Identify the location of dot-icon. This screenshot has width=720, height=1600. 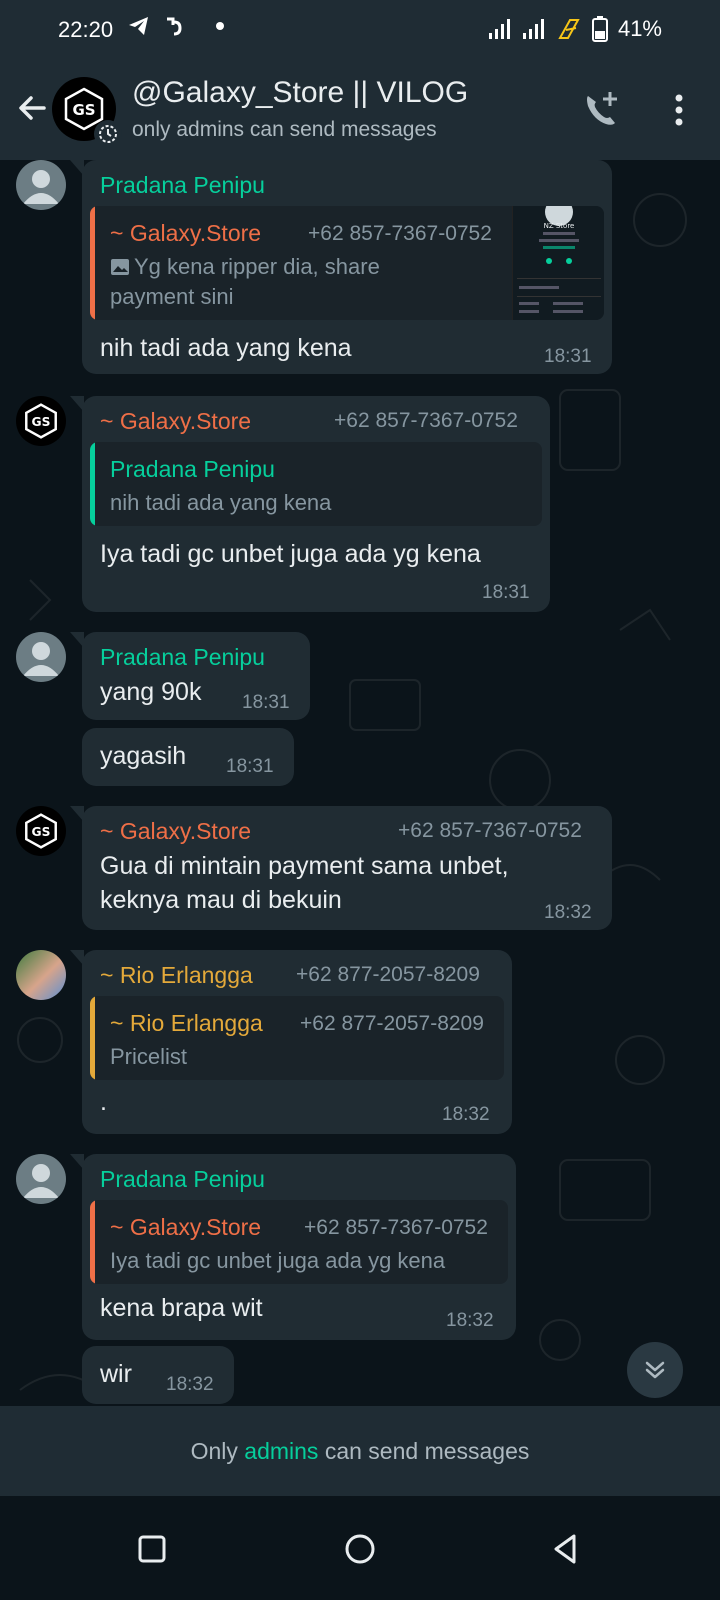
(220, 26).